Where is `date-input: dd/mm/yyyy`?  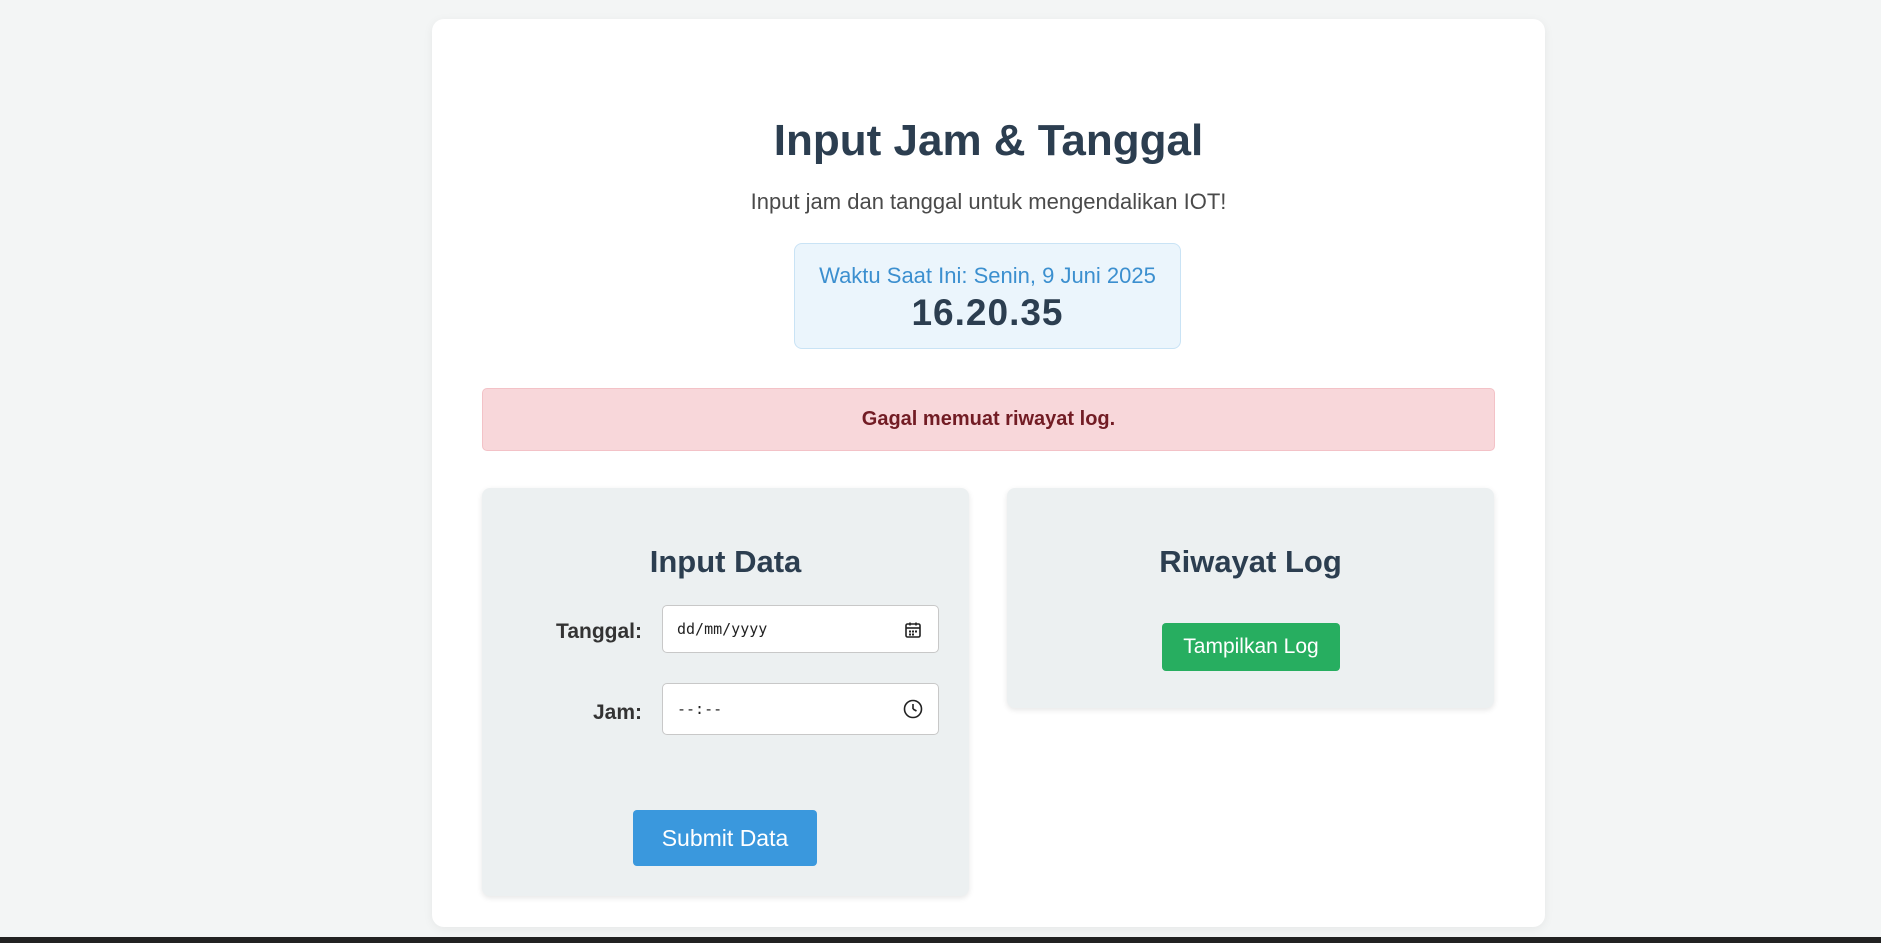
date-input: dd/mm/yyyy is located at coordinates (800, 629).